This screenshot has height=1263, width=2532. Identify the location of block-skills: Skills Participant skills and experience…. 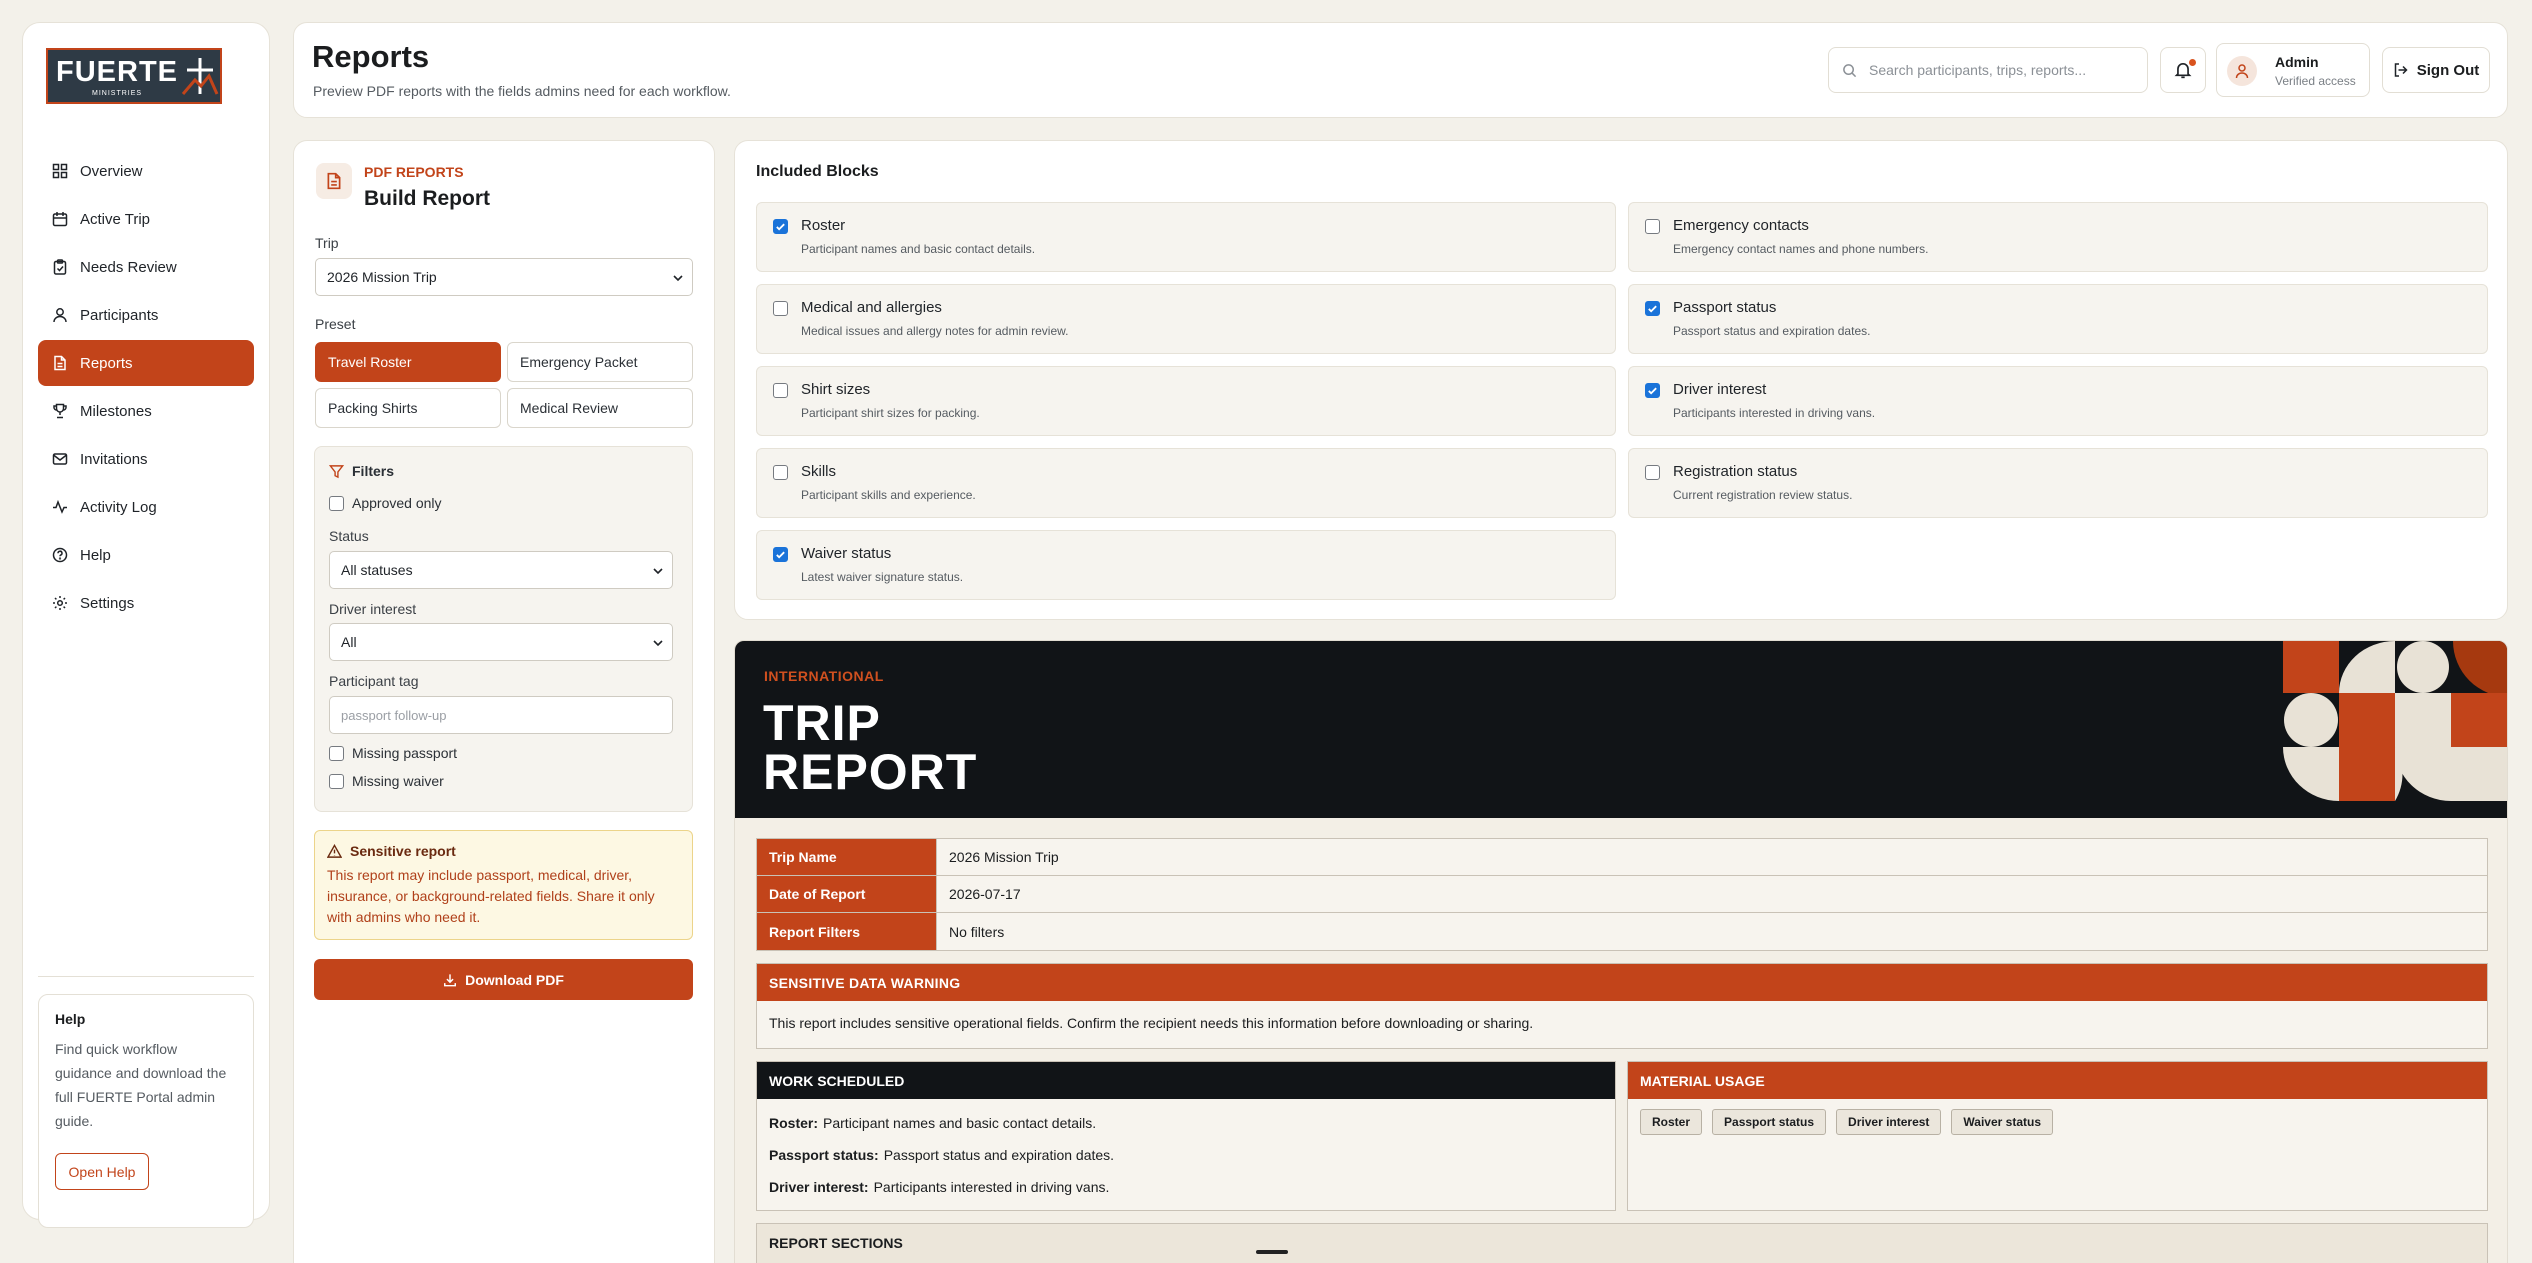
(1186, 483).